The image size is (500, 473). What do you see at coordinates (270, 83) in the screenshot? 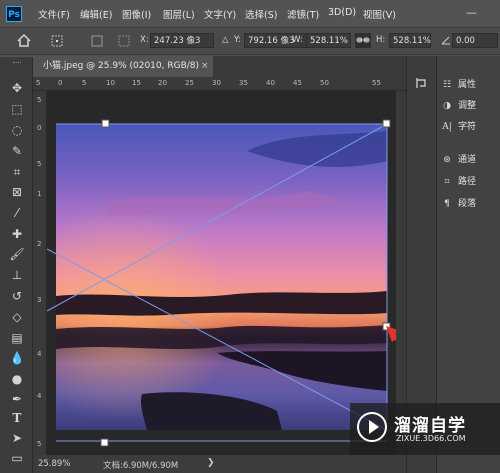
I see `ruler-tick: 40` at bounding box center [270, 83].